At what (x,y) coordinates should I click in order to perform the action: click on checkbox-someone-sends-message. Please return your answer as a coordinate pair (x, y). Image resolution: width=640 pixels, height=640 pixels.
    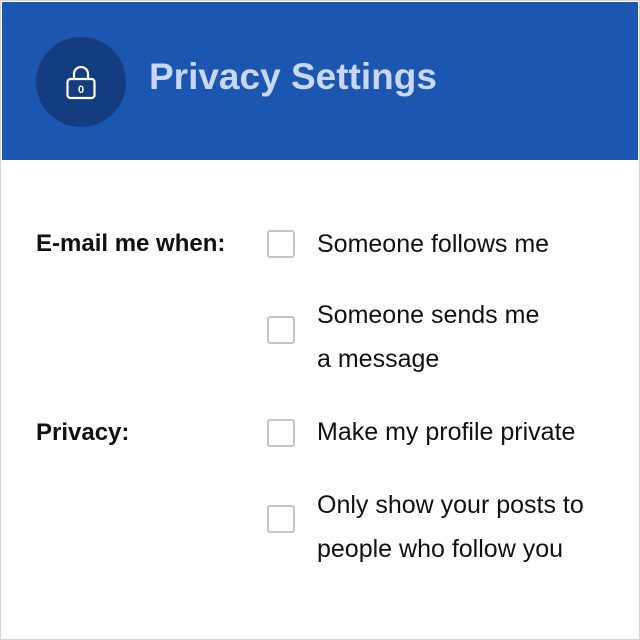
    Looking at the image, I should click on (281, 330).